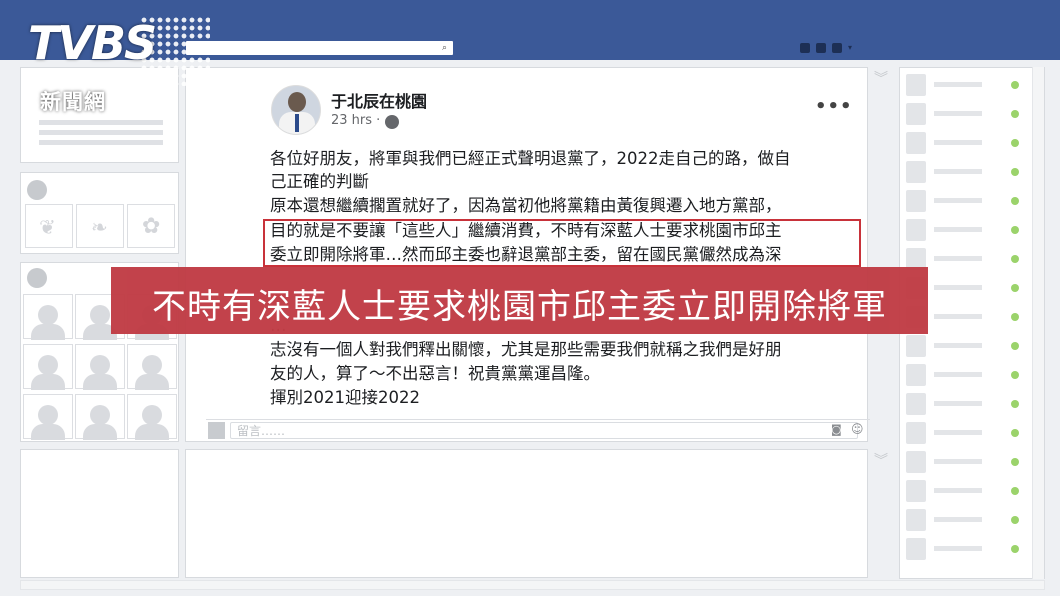 This screenshot has width=1060, height=596. I want to click on top-icons: ▾, so click(833, 48).